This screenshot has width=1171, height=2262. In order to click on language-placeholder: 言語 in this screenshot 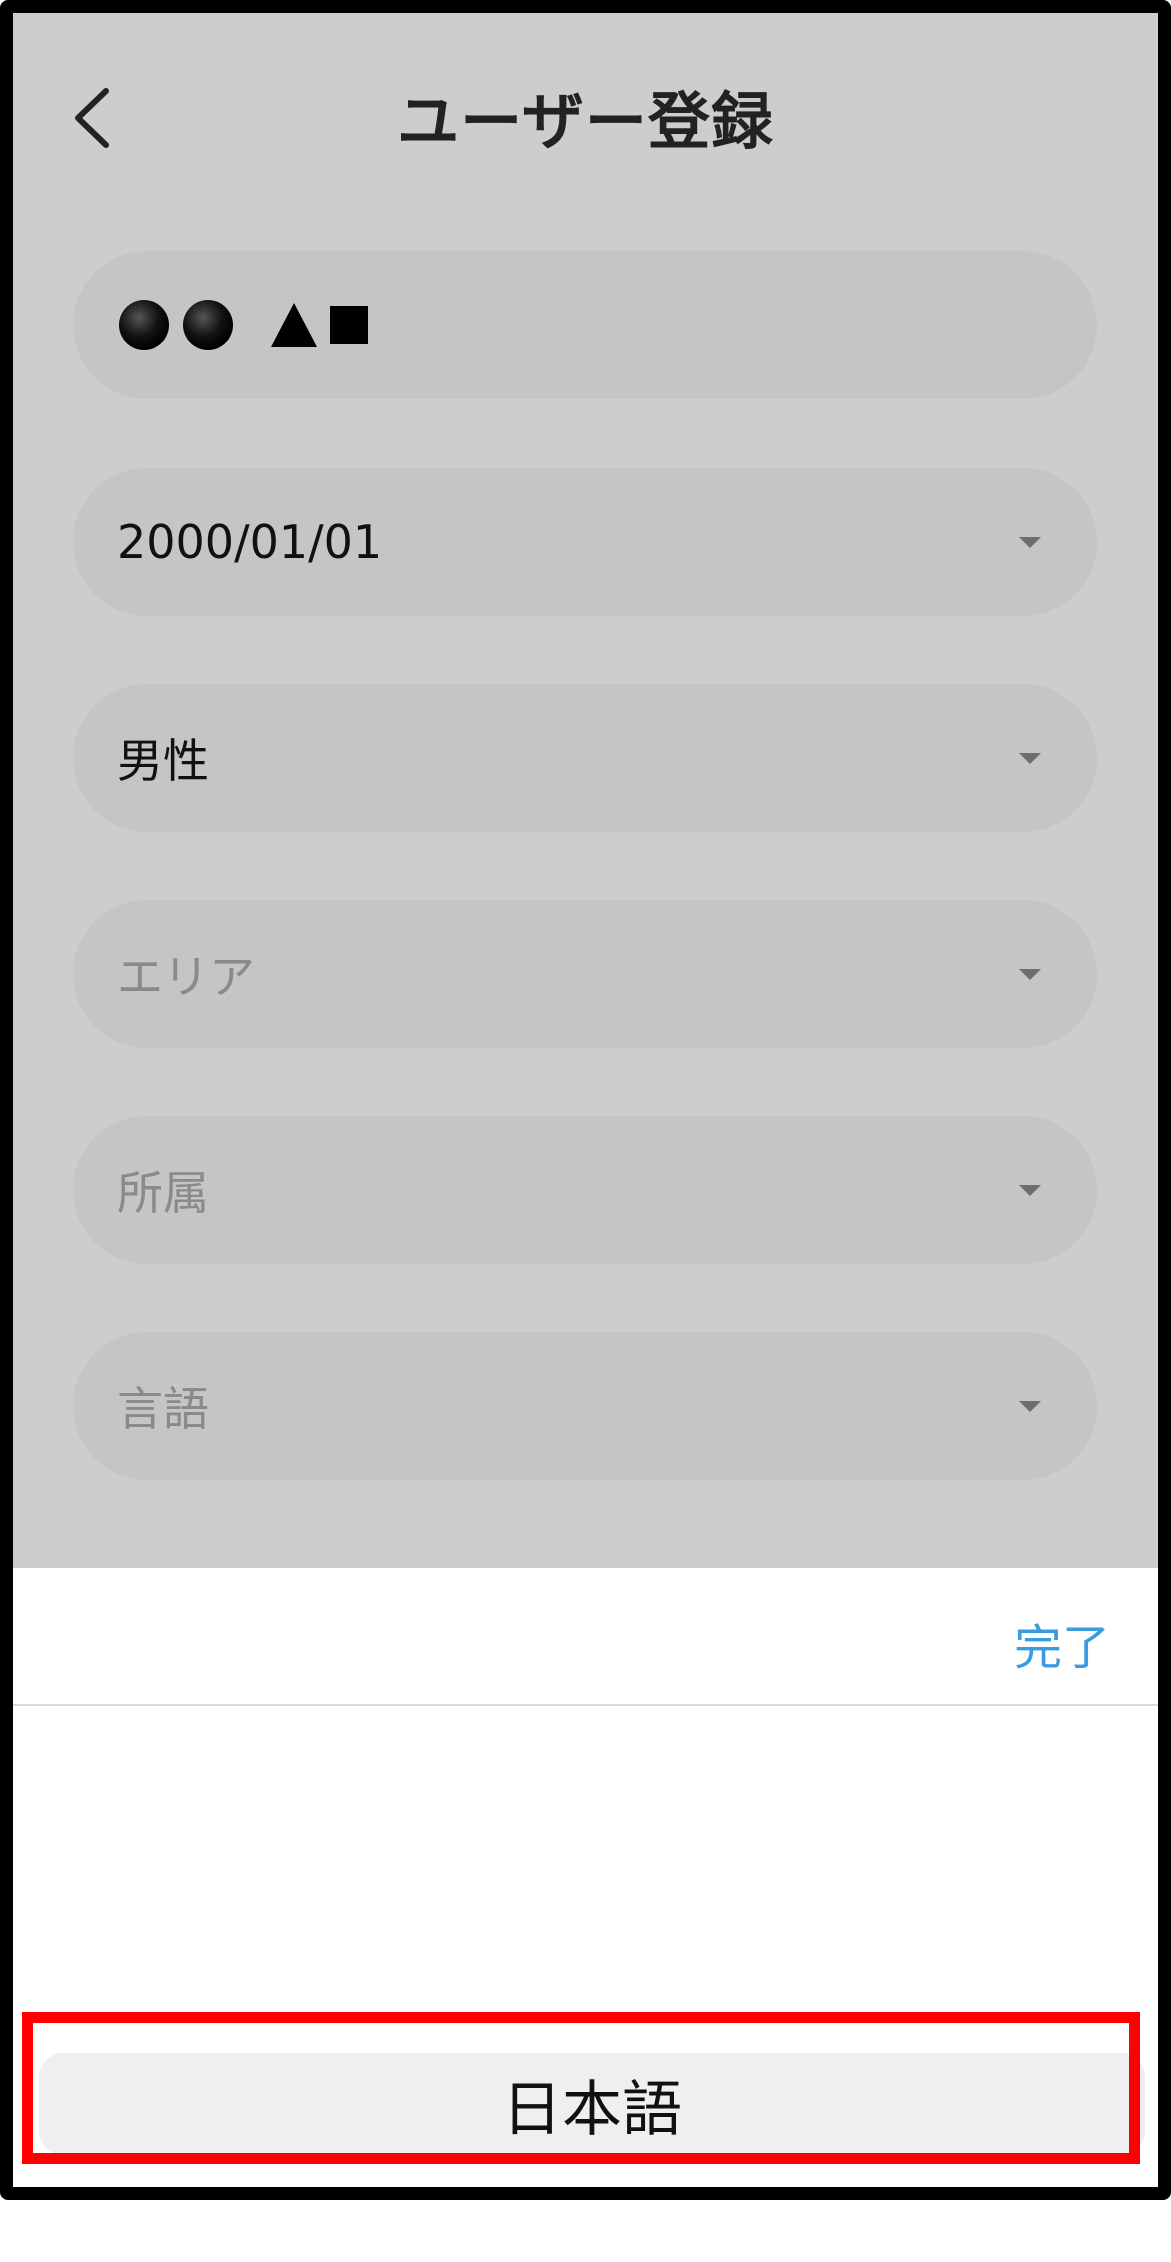, I will do `click(163, 1409)`.